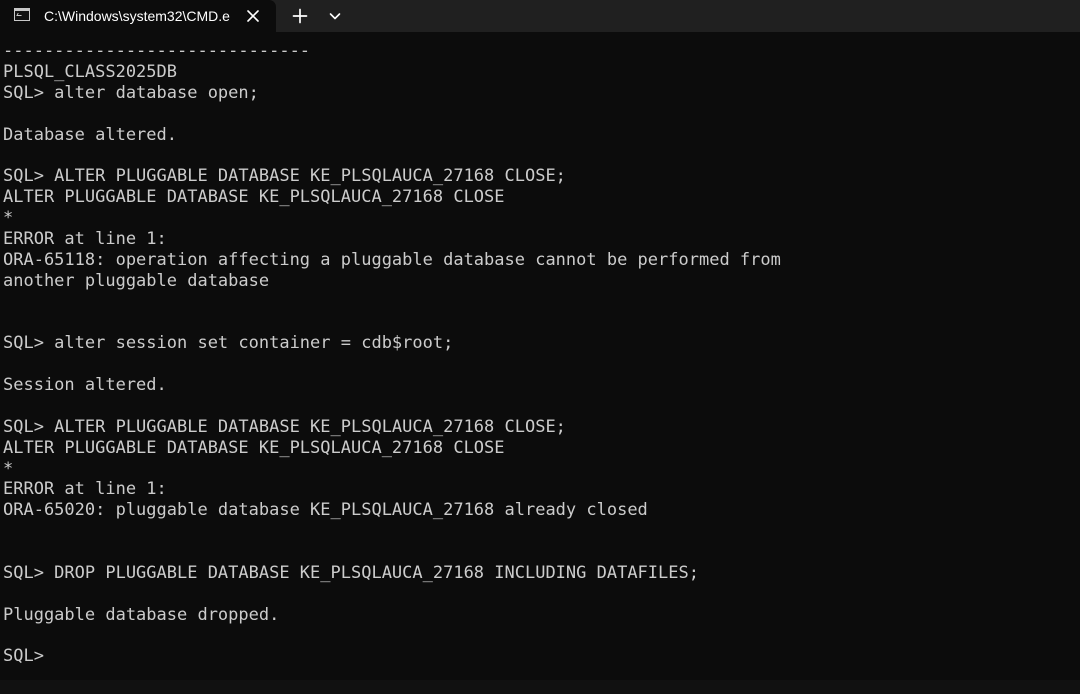 The width and height of the screenshot is (1080, 694). What do you see at coordinates (22, 14) in the screenshot?
I see `console-icon` at bounding box center [22, 14].